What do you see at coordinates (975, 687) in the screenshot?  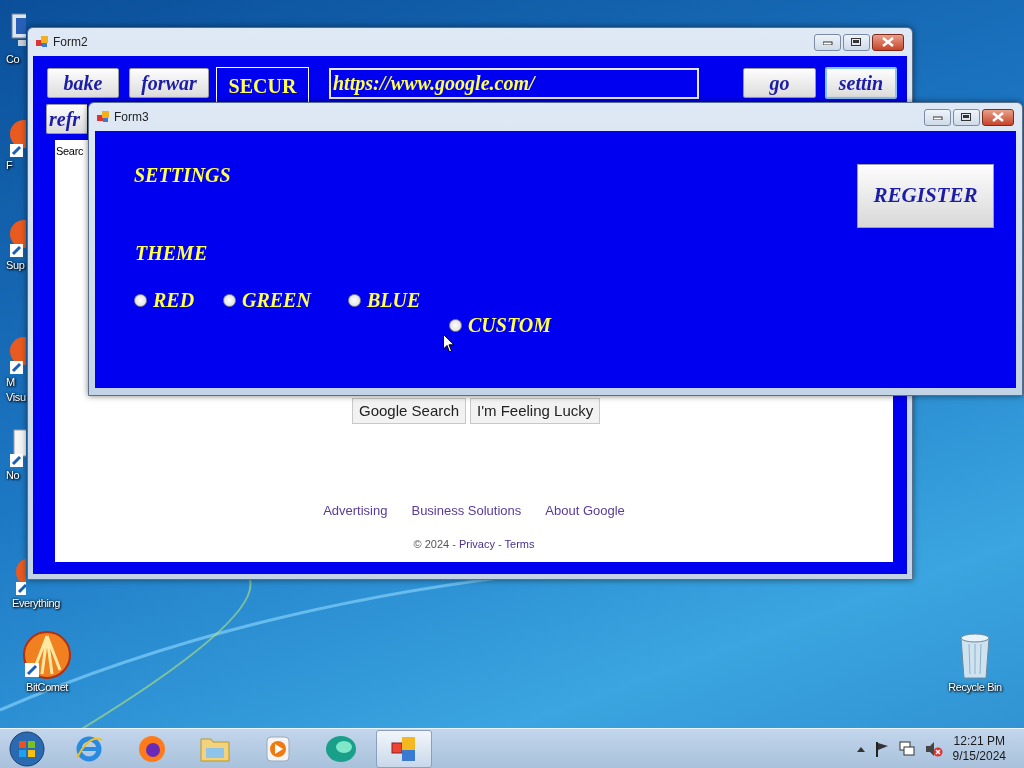 I see `desktop-icon-label: Recycle Bin` at bounding box center [975, 687].